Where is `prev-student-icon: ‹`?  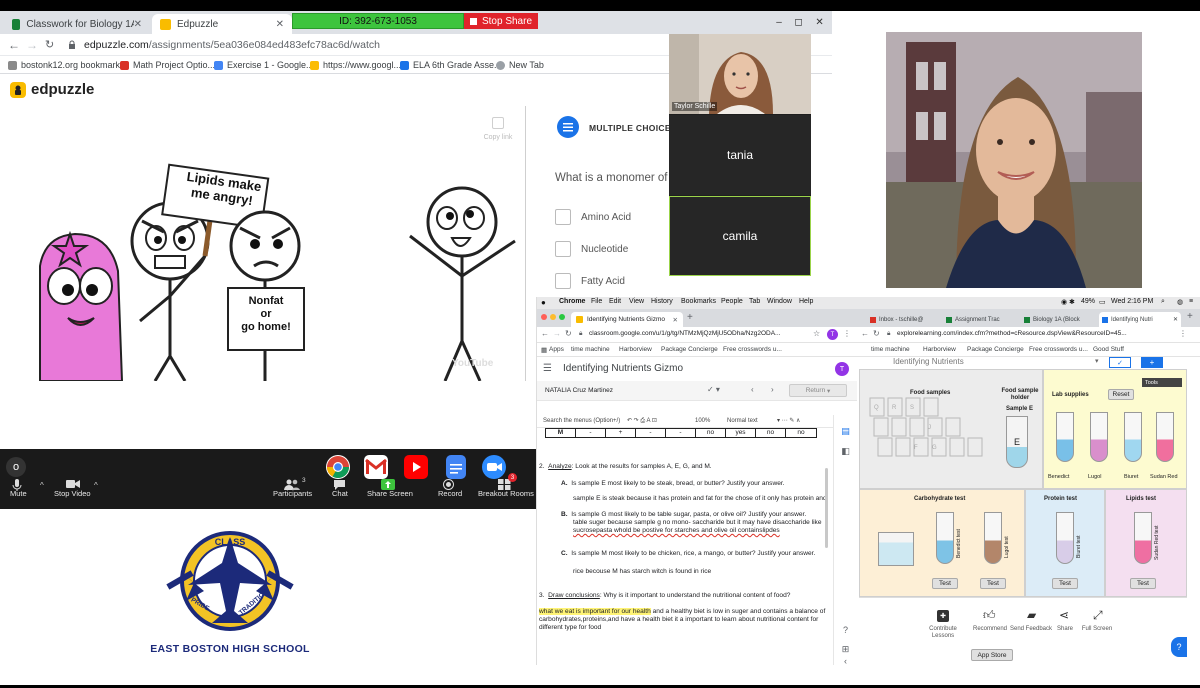
prev-student-icon: ‹ is located at coordinates (752, 389).